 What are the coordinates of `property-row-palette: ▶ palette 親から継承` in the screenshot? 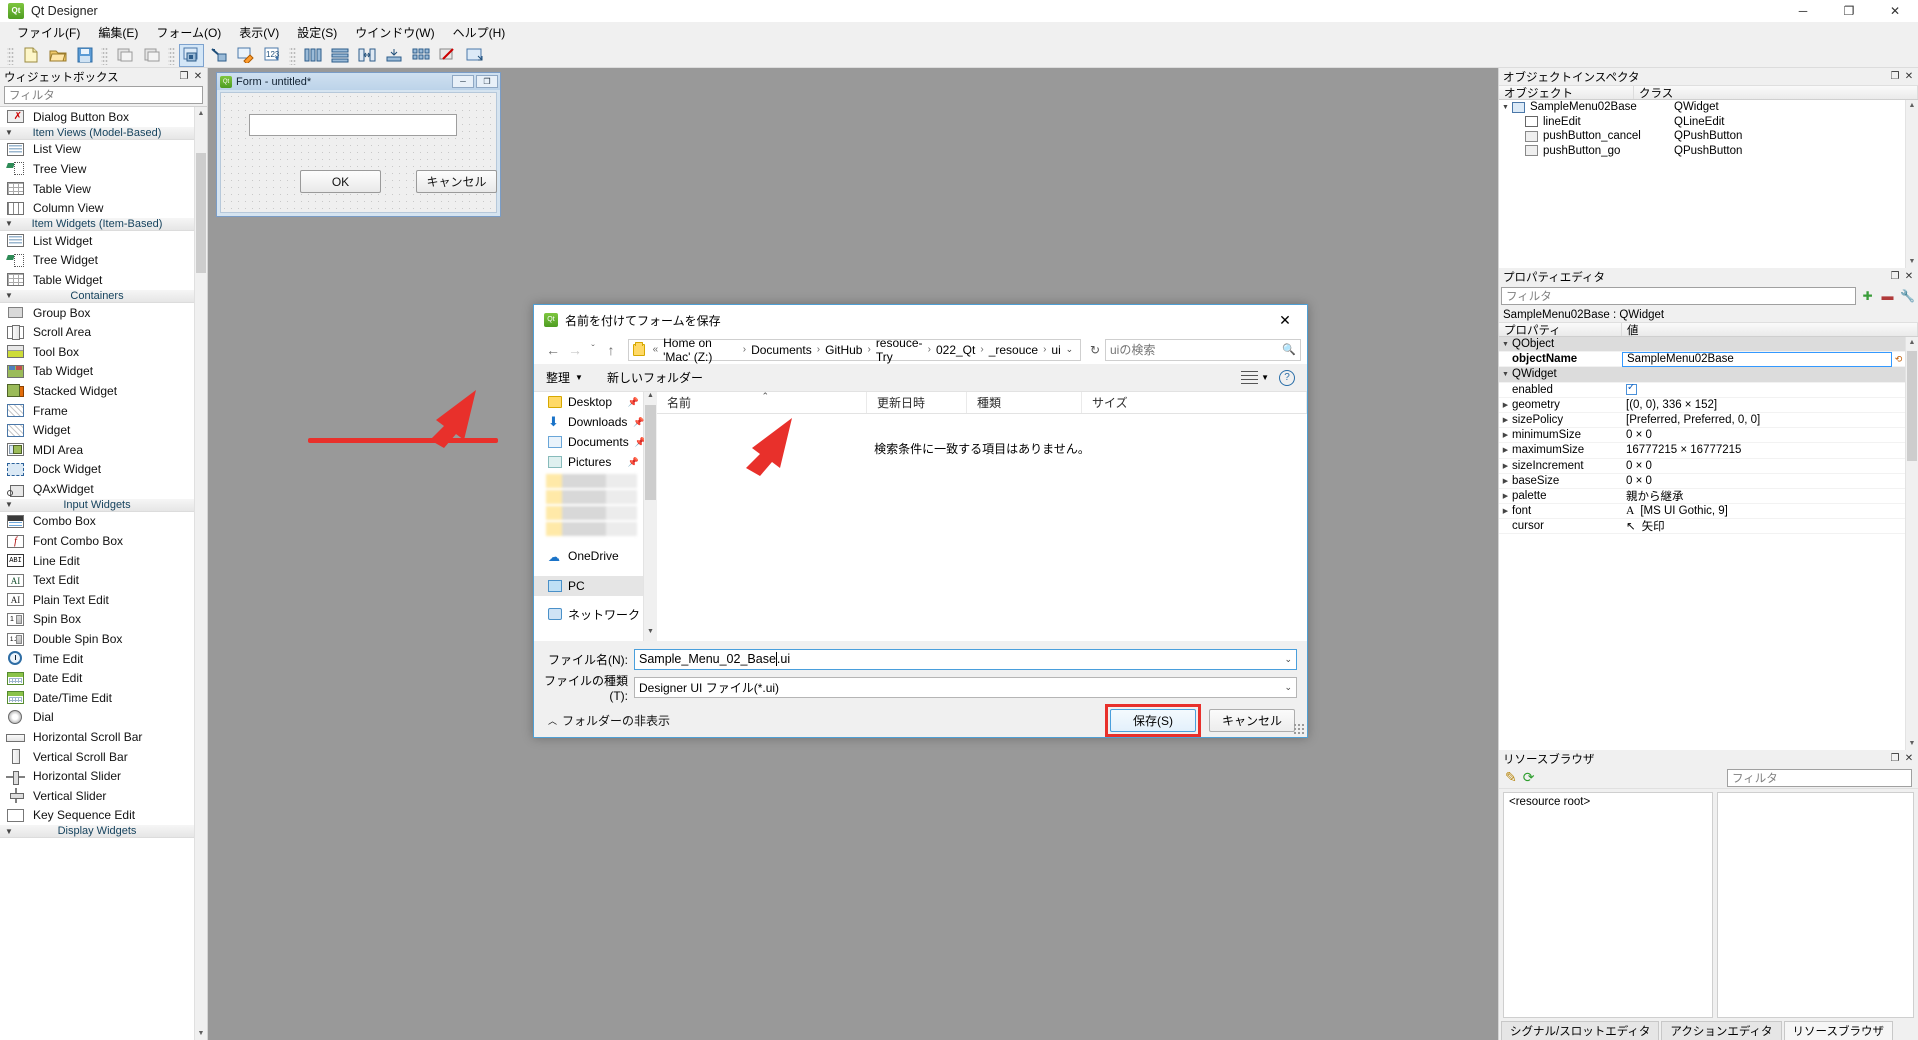 It's located at (1702, 496).